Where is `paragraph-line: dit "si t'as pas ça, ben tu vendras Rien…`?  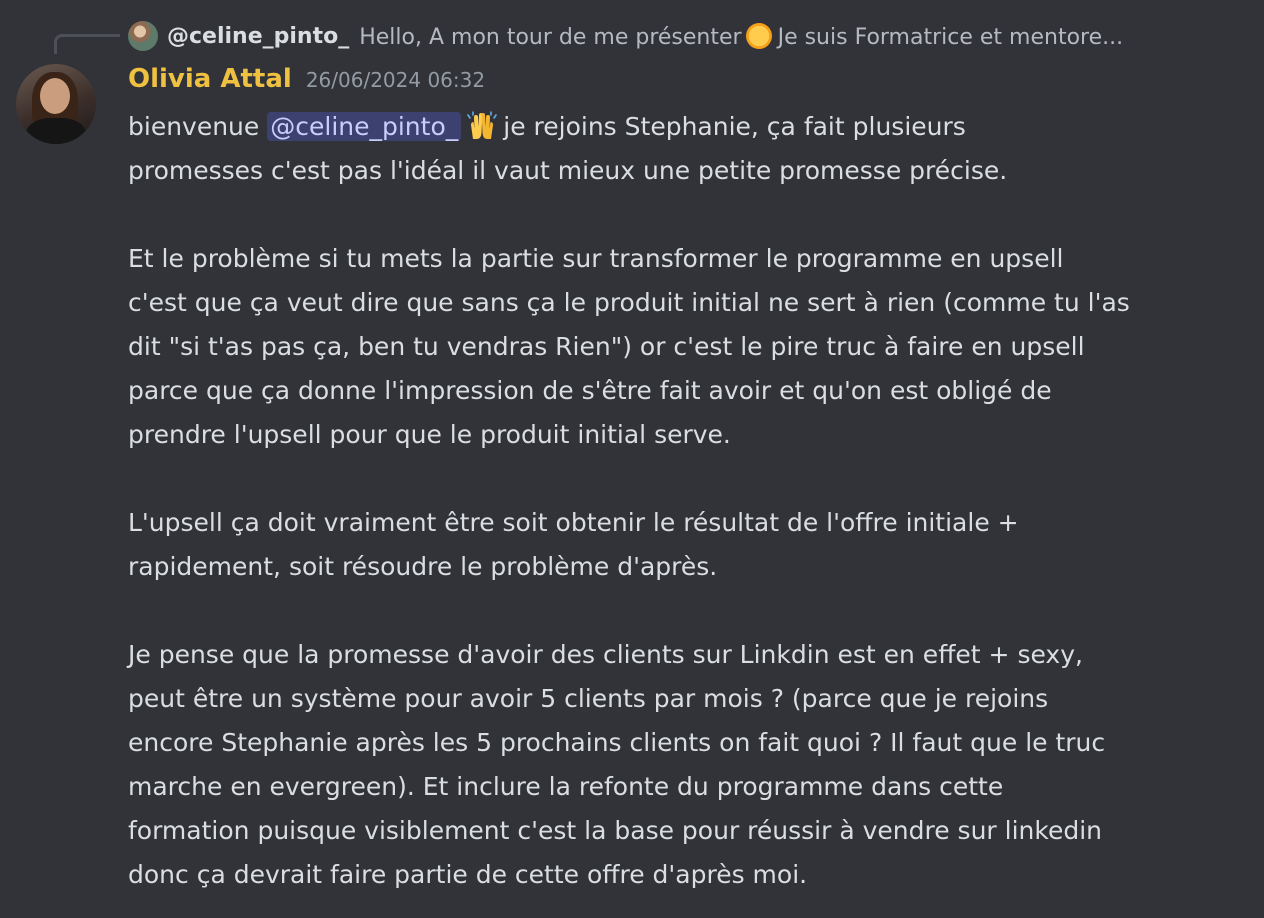 paragraph-line: dit "si t'as pas ça, ben tu vendras Rien… is located at coordinates (606, 346).